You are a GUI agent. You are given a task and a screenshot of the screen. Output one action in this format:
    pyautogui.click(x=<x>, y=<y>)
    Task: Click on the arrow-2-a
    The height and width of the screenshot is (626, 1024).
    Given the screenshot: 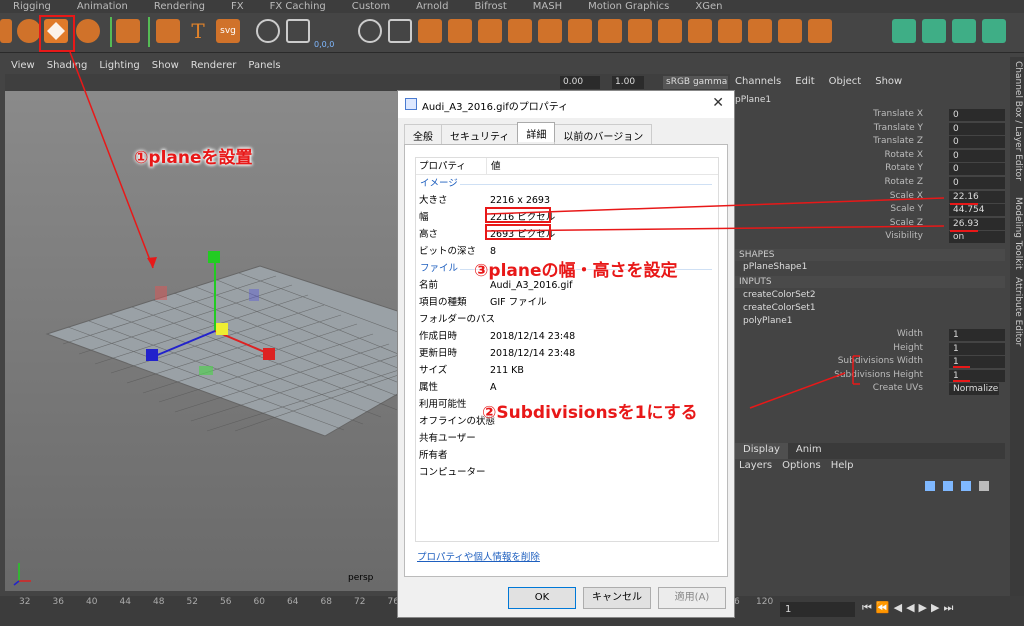 What is the action you would take?
    pyautogui.click(x=715, y=206)
    